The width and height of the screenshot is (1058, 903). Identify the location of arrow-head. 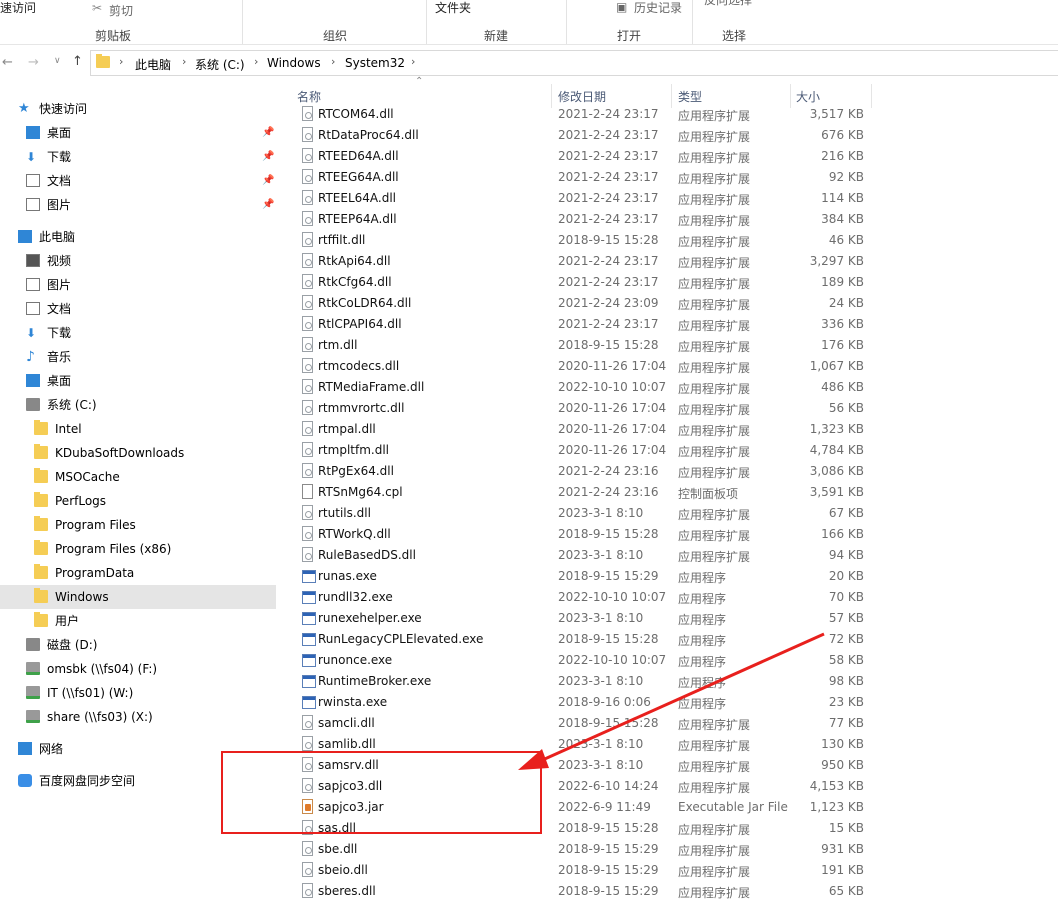
(533, 759).